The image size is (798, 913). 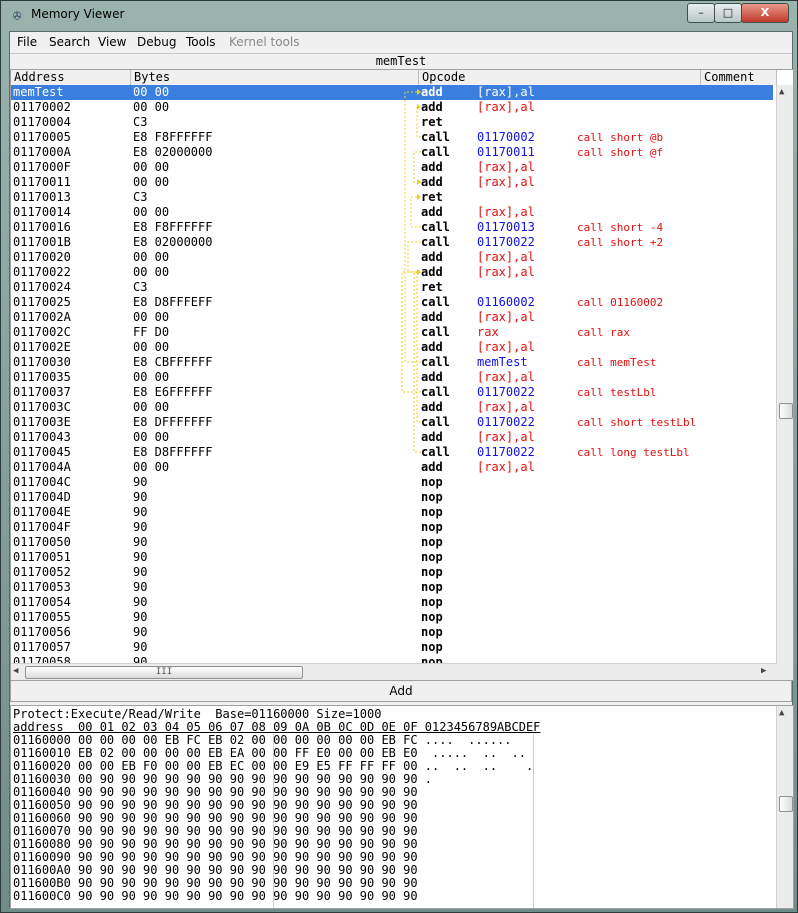 I want to click on menu-tools: Tools, so click(x=201, y=42).